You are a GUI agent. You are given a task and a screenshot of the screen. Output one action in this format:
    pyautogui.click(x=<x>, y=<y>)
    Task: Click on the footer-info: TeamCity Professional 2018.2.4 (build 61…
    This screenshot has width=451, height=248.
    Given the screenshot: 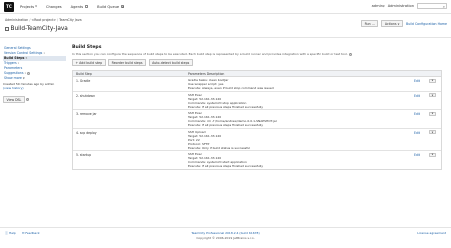 What is the action you would take?
    pyautogui.click(x=225, y=236)
    